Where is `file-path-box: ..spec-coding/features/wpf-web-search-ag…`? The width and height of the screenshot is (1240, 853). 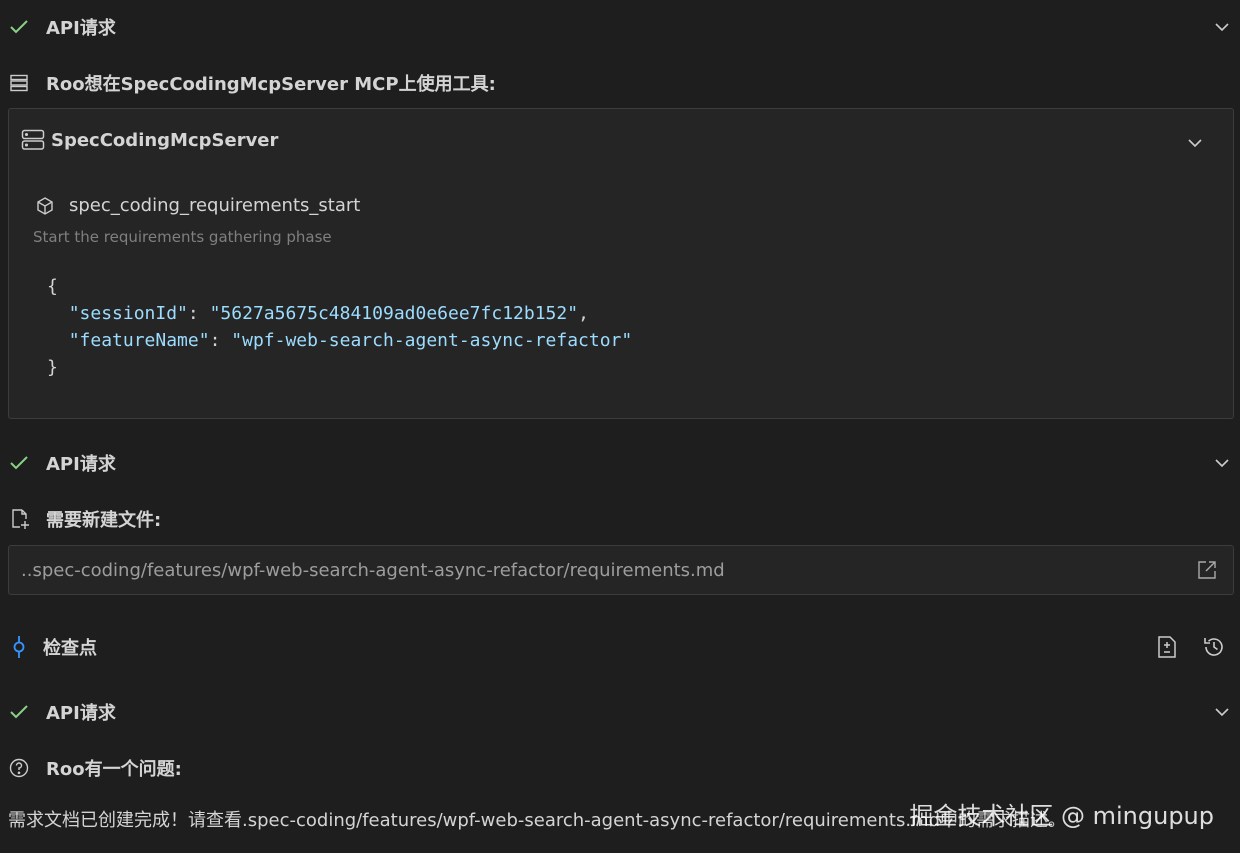
file-path-box: ..spec-coding/features/wpf-web-search-ag… is located at coordinates (621, 570).